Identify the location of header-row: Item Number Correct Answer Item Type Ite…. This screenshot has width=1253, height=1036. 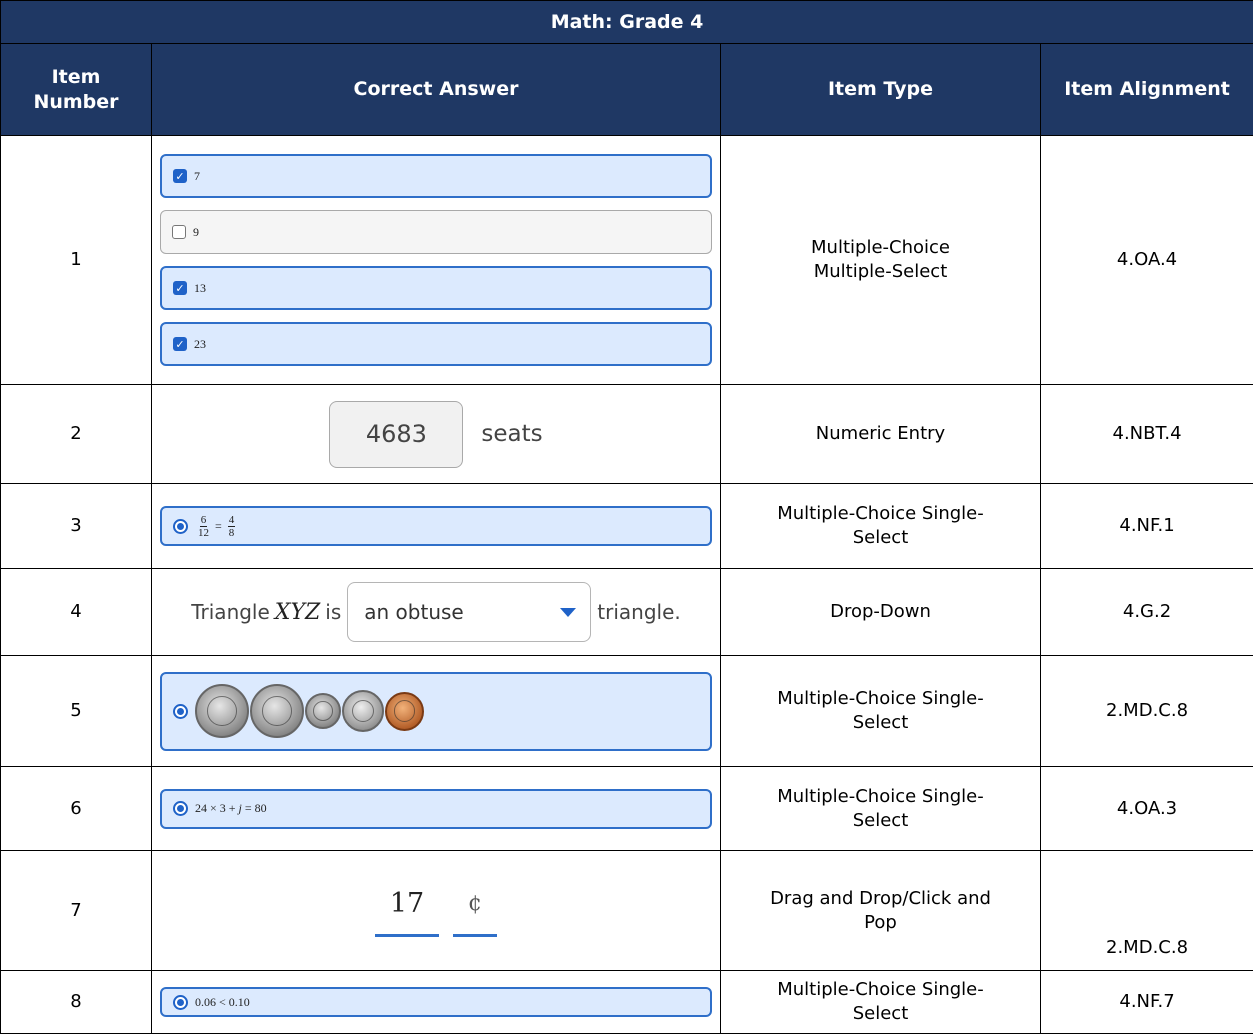
(626, 89).